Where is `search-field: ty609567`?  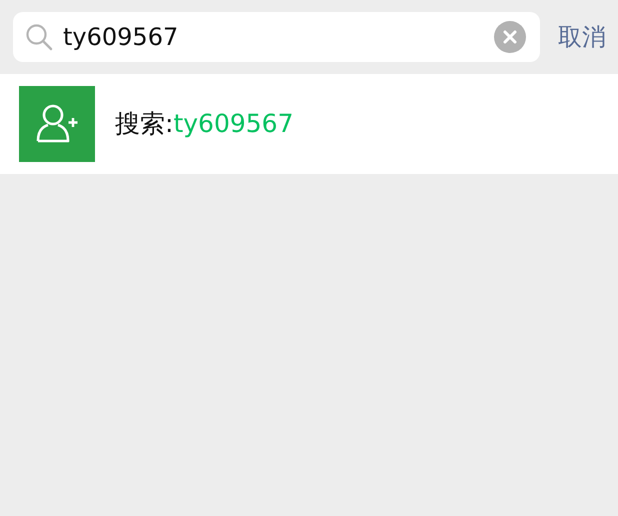
search-field: ty609567 is located at coordinates (276, 37).